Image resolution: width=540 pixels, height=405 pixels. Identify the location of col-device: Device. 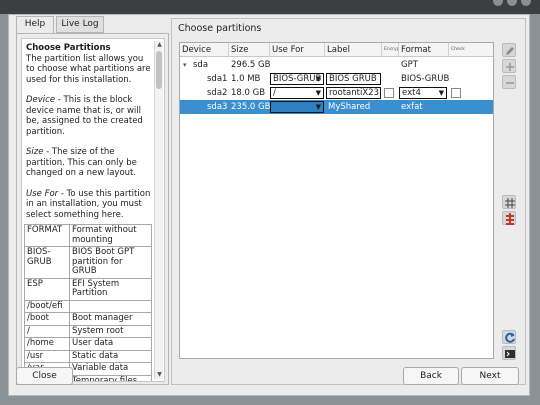
(204, 50).